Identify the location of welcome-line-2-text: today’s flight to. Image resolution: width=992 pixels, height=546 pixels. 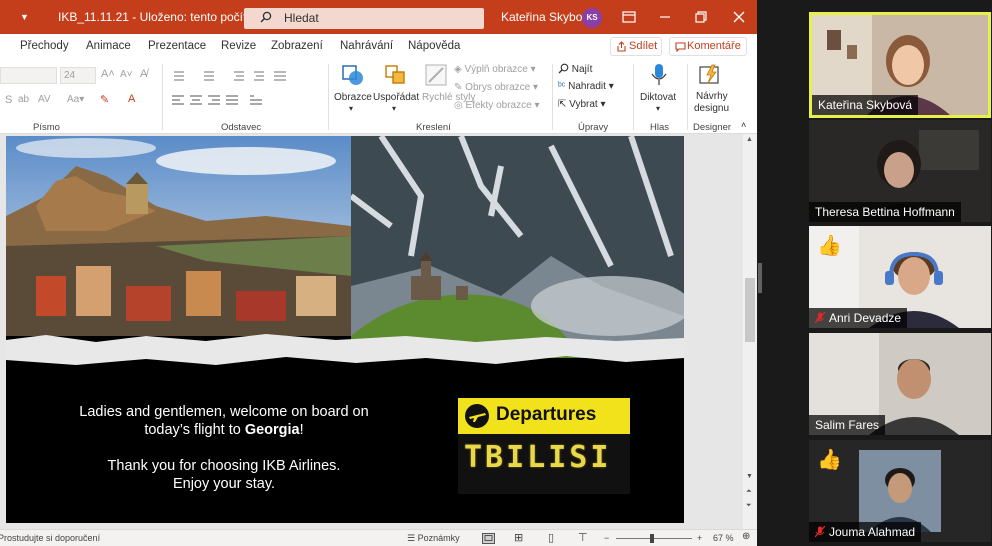
(194, 430).